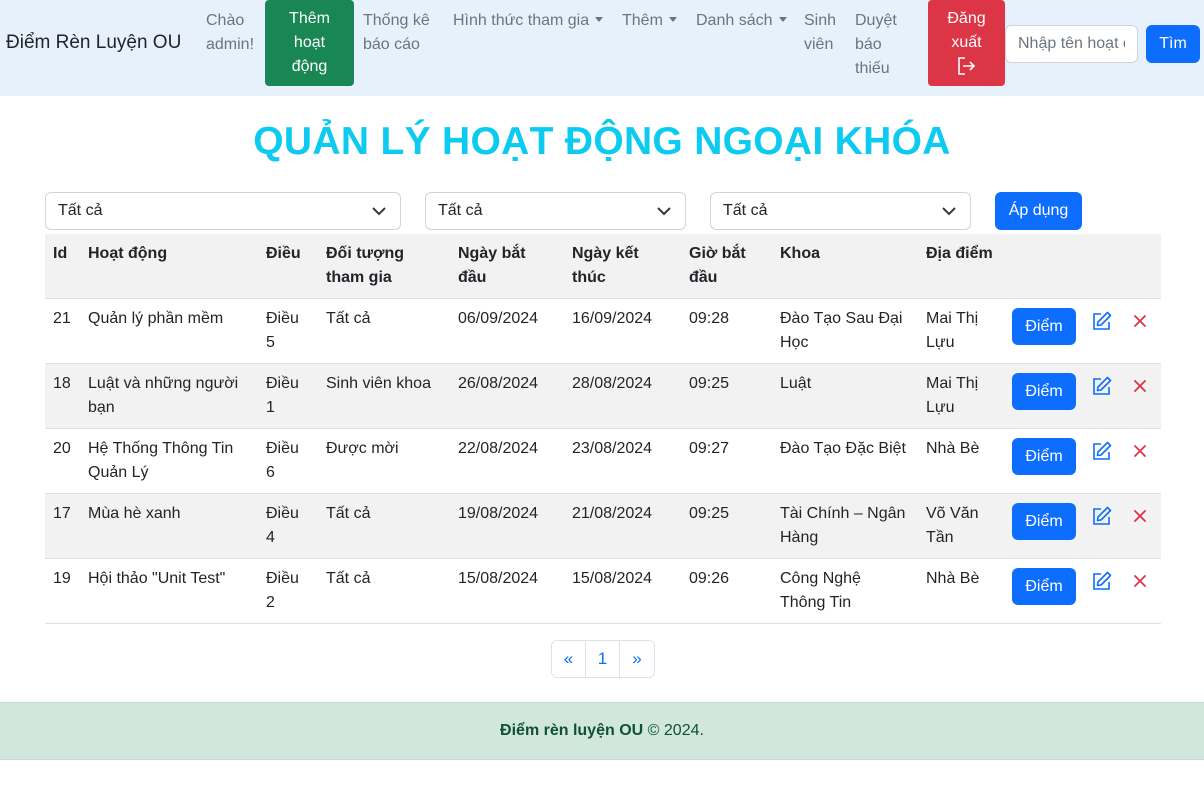 Image resolution: width=1204 pixels, height=801 pixels. What do you see at coordinates (270, 407) in the screenshot?
I see `cell-line: 1` at bounding box center [270, 407].